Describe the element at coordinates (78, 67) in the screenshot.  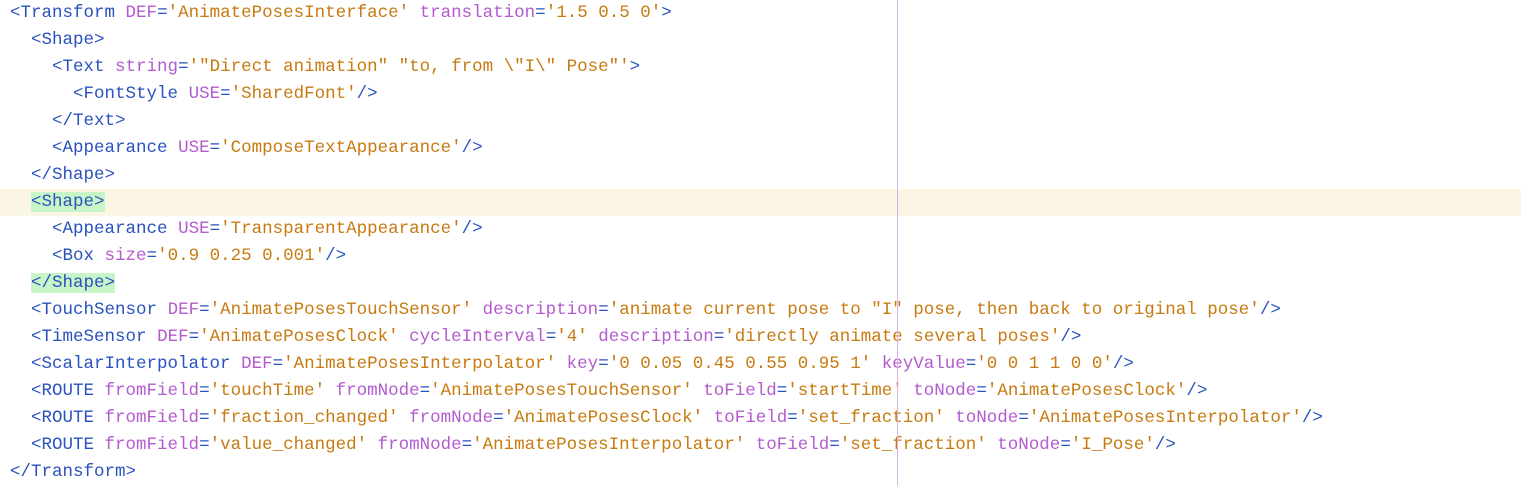
I see `code-token-tag: <Text` at that location.